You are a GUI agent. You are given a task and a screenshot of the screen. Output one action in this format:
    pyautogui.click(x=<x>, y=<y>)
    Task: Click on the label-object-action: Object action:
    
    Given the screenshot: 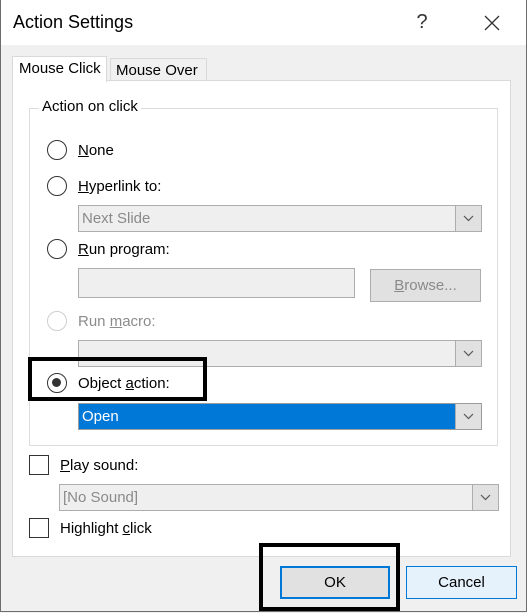 What is the action you would take?
    pyautogui.click(x=124, y=383)
    